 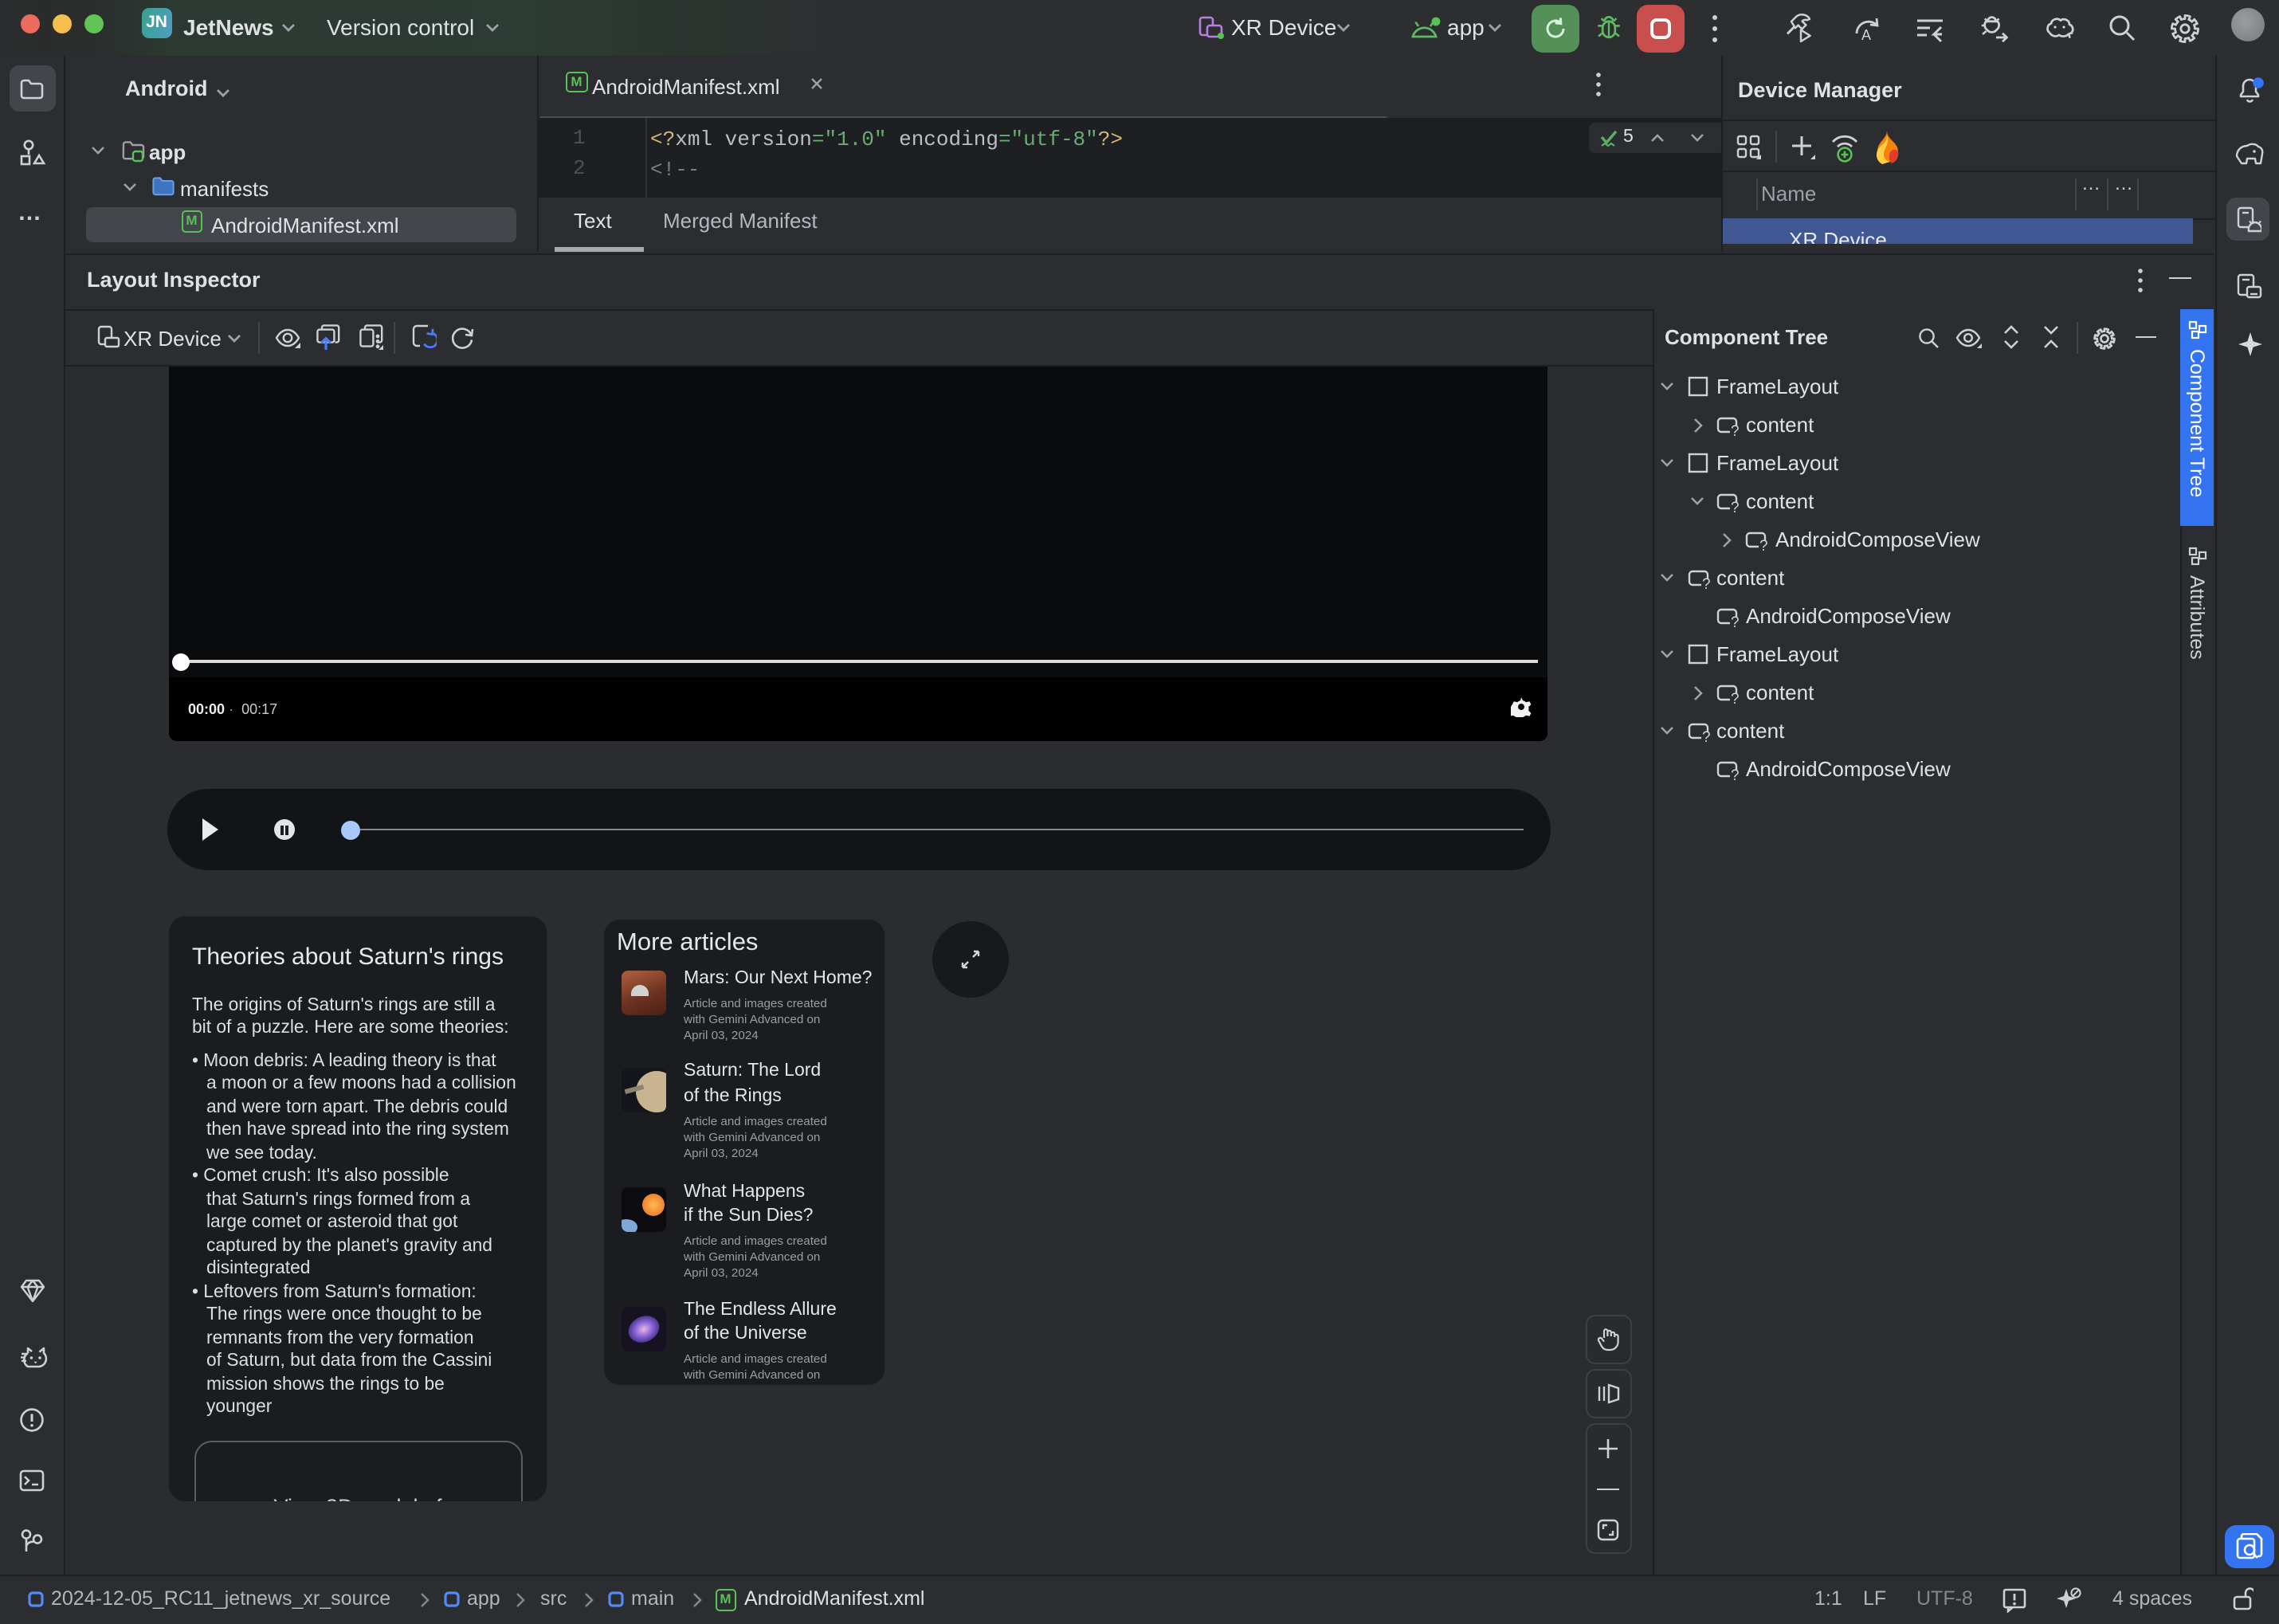 What do you see at coordinates (1866, 35) in the screenshot?
I see `svg-text: A` at bounding box center [1866, 35].